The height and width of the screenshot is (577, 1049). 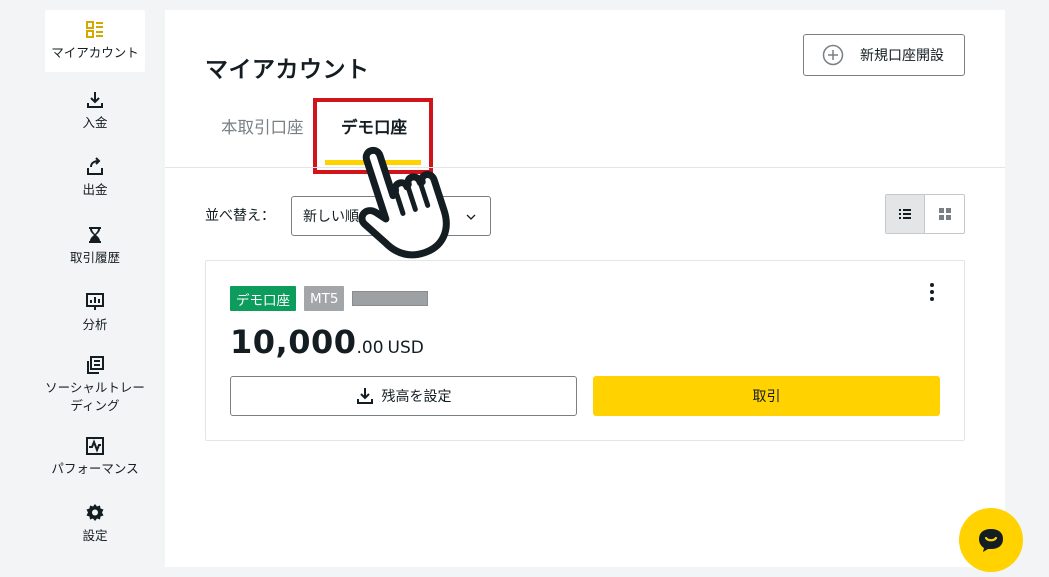 What do you see at coordinates (95, 166) in the screenshot?
I see `upload-icon` at bounding box center [95, 166].